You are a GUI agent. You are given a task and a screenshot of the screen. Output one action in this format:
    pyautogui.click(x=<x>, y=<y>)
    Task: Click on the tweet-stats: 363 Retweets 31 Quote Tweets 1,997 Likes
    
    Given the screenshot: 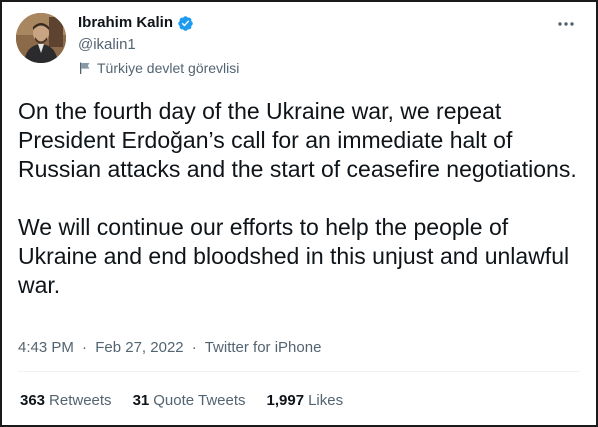 What is the action you would take?
    pyautogui.click(x=192, y=401)
    